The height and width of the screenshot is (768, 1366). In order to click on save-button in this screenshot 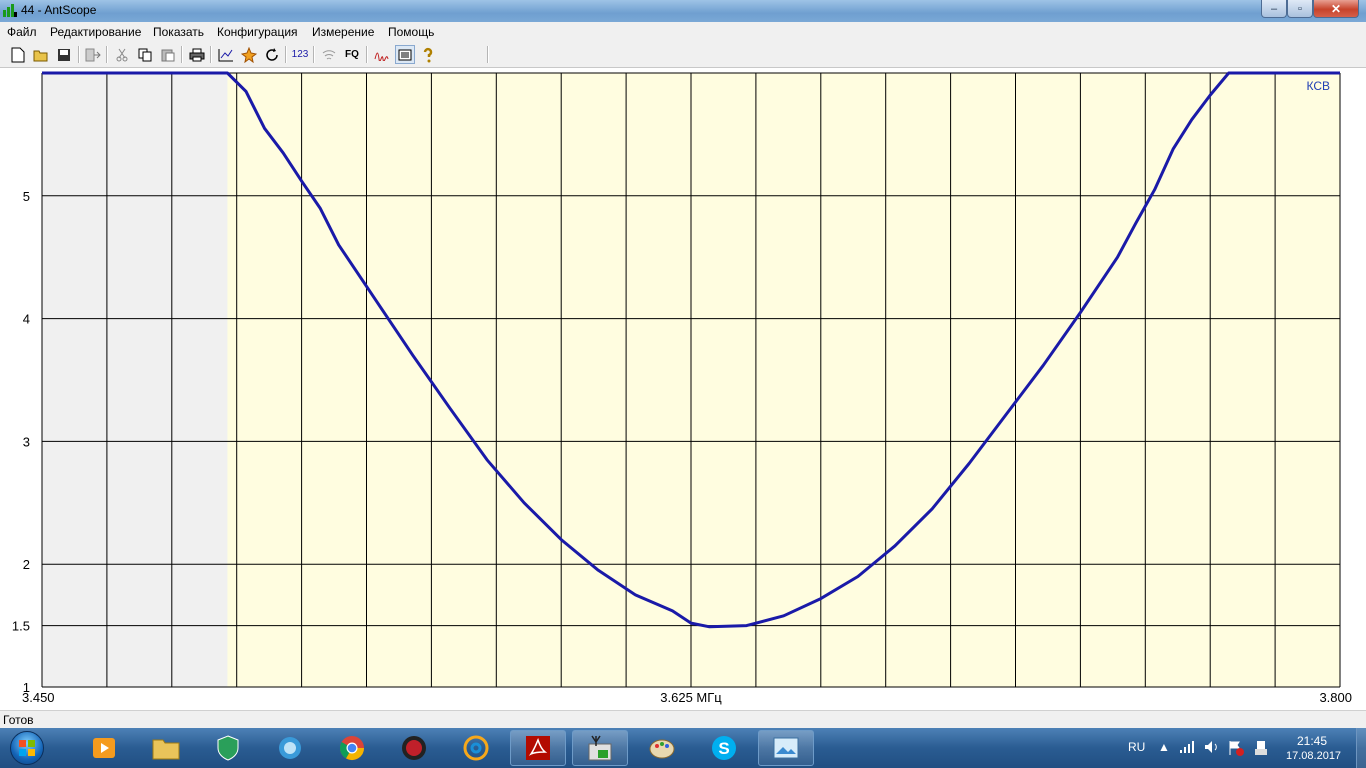, I will do `click(64, 54)`.